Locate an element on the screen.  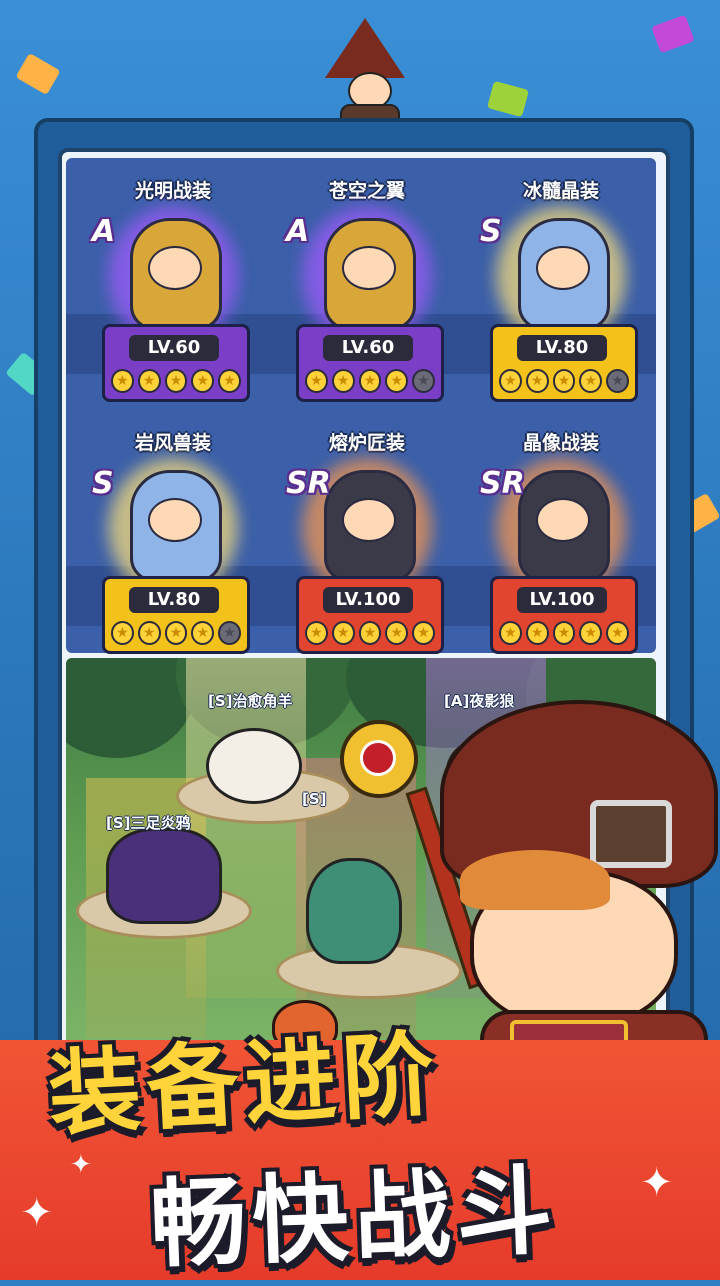
equipment-card: 晶像战装 SR LV.100 ★ ★ ★ ★ ★ is located at coordinates (559, 543).